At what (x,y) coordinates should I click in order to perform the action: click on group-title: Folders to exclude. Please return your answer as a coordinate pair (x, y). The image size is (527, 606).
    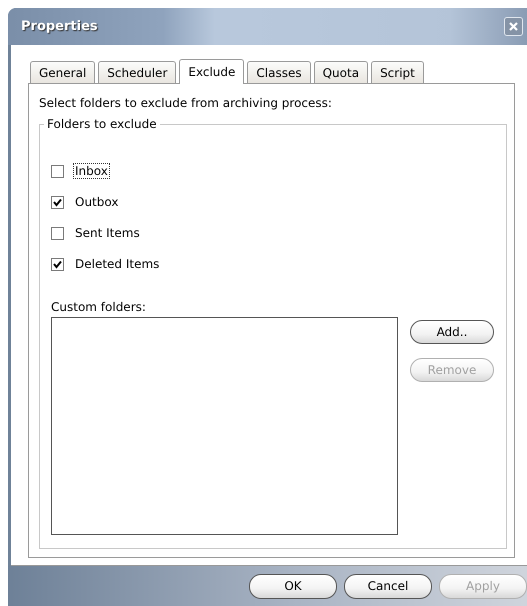
    Looking at the image, I should click on (102, 124).